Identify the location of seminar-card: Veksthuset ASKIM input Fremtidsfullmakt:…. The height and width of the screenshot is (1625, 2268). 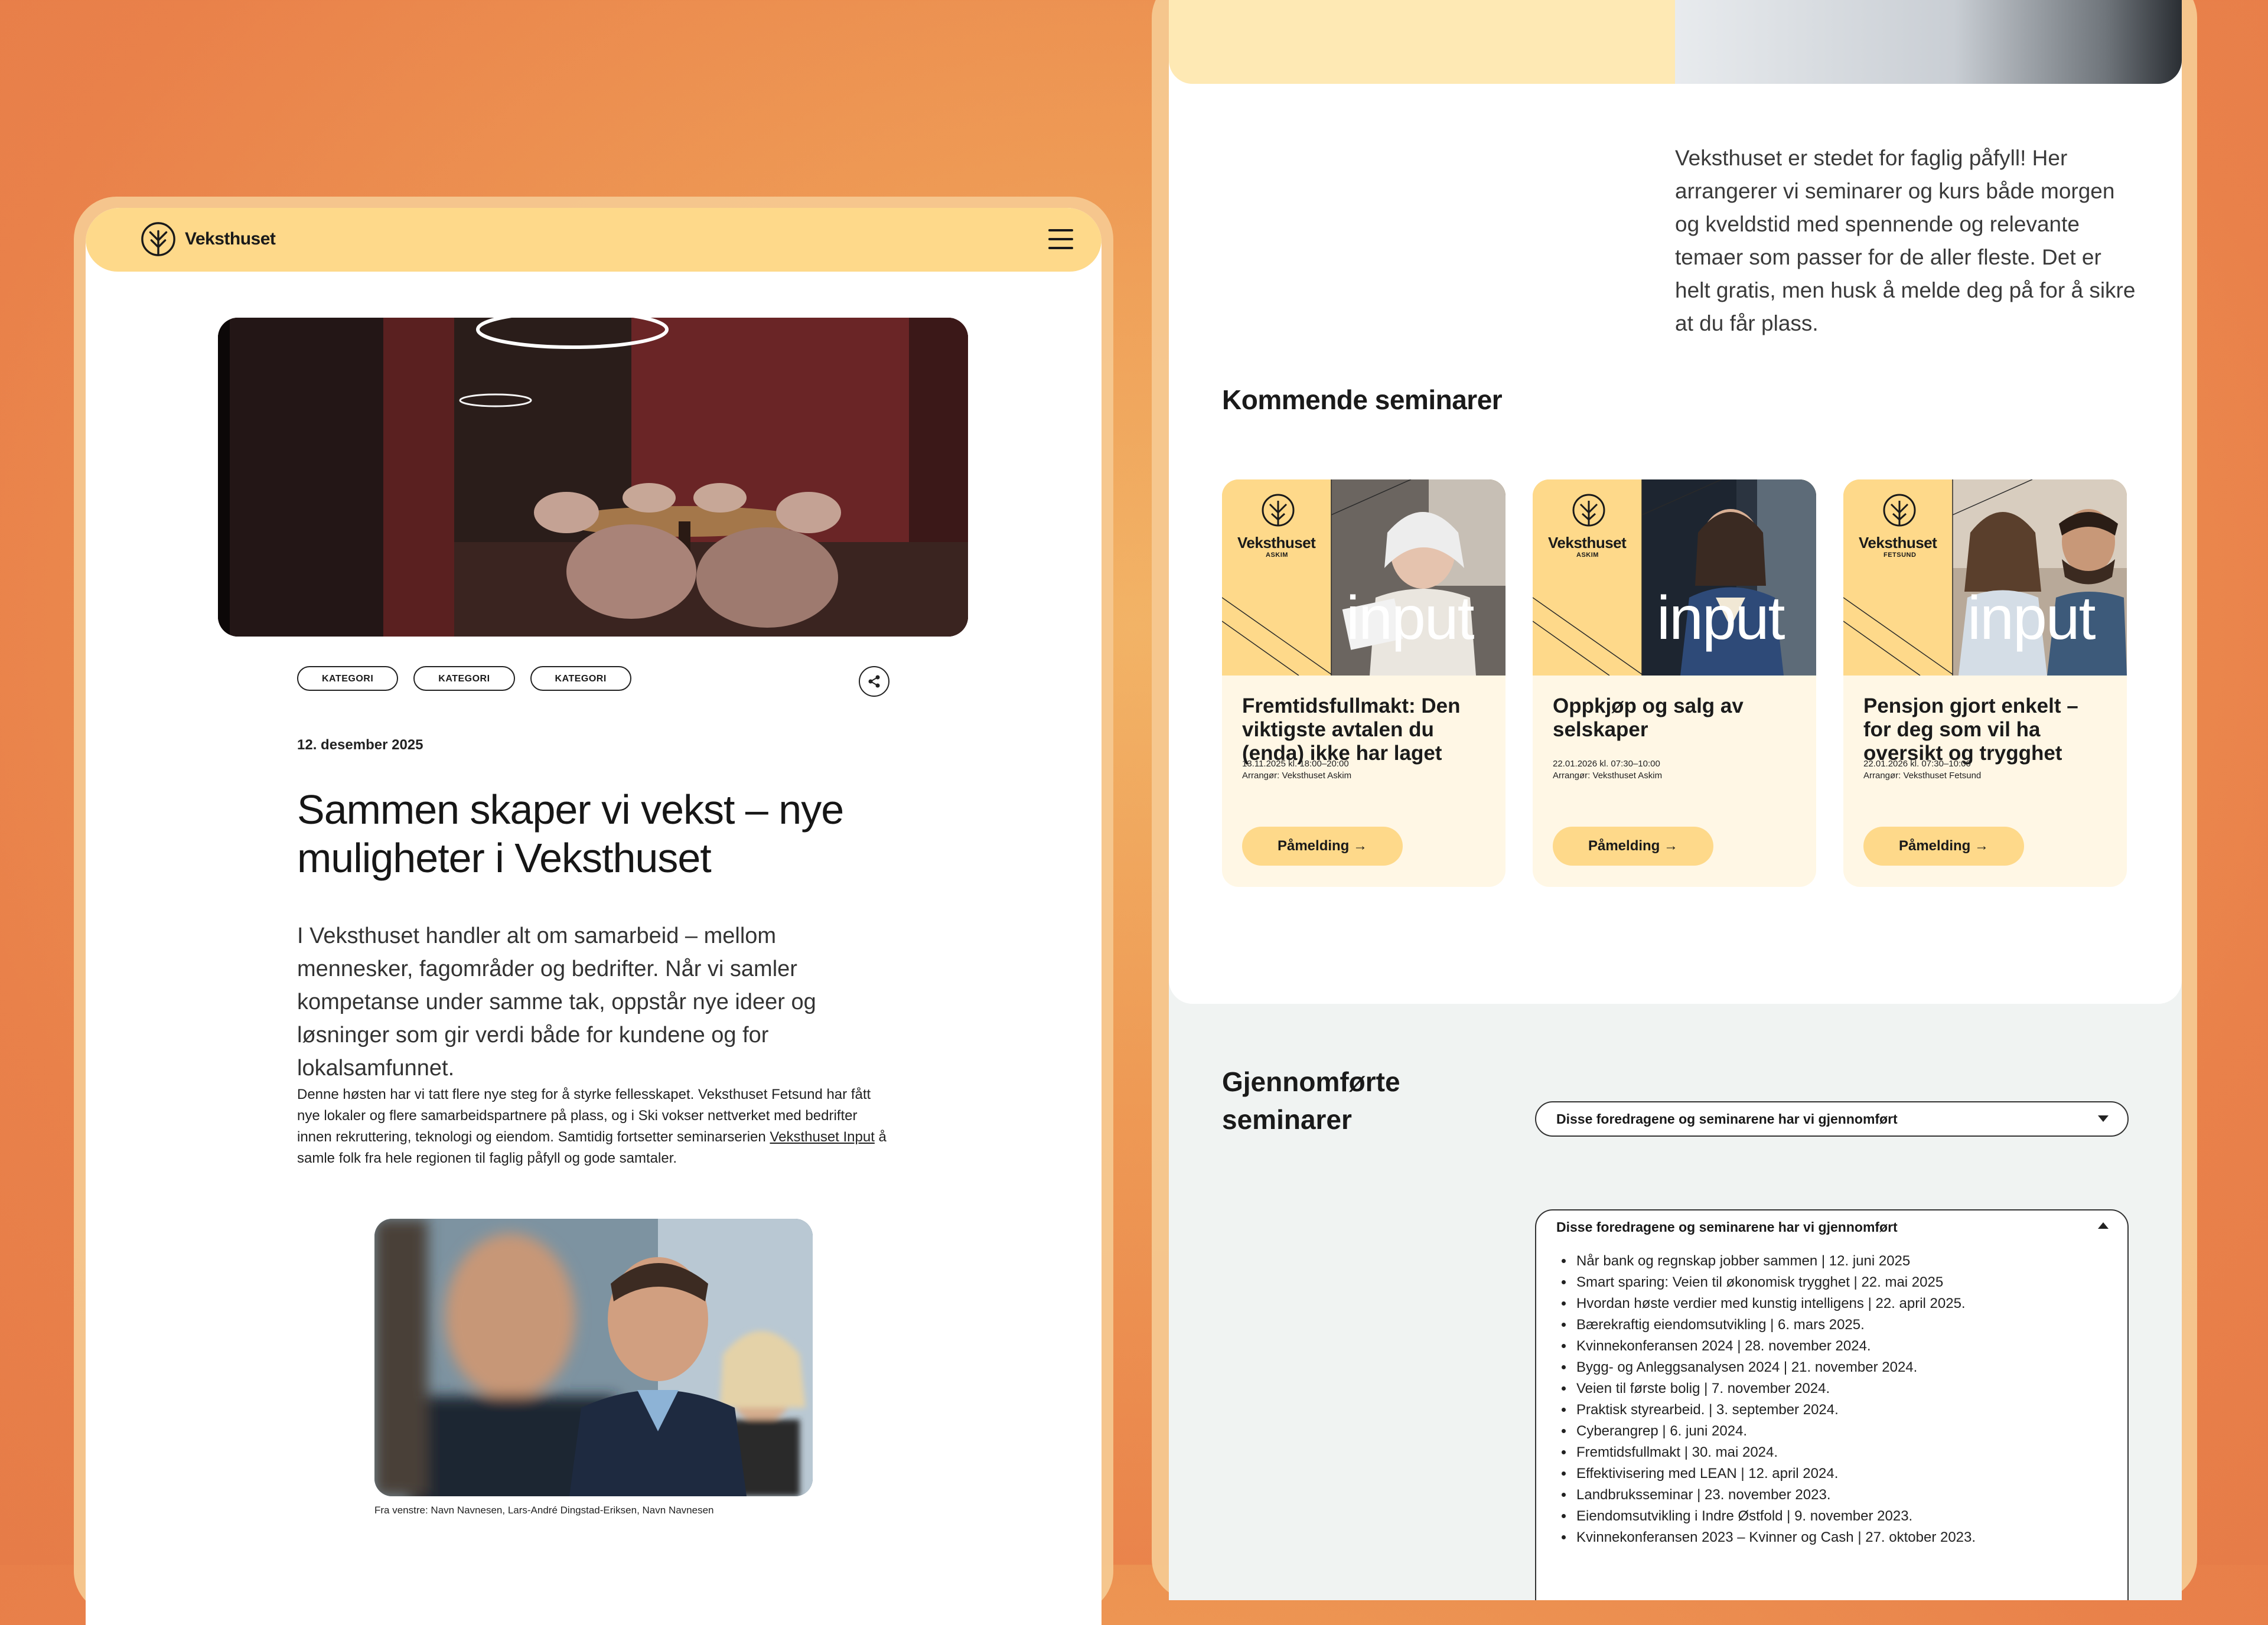
(1364, 683).